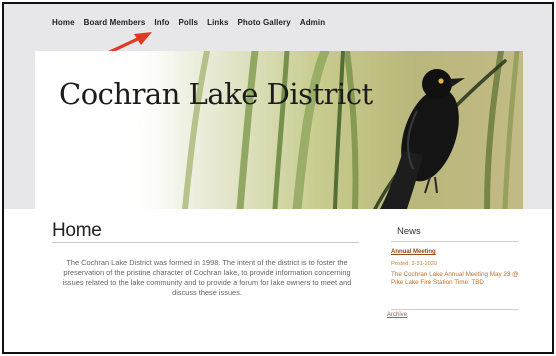  Describe the element at coordinates (63, 25) in the screenshot. I see `nav-home: Home` at that location.